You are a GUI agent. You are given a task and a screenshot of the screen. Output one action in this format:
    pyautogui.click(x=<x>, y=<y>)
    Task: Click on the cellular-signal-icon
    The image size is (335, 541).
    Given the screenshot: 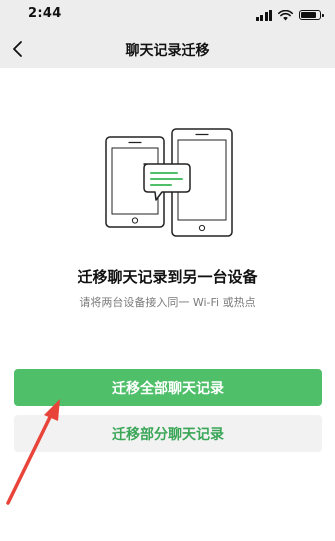 What is the action you would take?
    pyautogui.click(x=263, y=15)
    